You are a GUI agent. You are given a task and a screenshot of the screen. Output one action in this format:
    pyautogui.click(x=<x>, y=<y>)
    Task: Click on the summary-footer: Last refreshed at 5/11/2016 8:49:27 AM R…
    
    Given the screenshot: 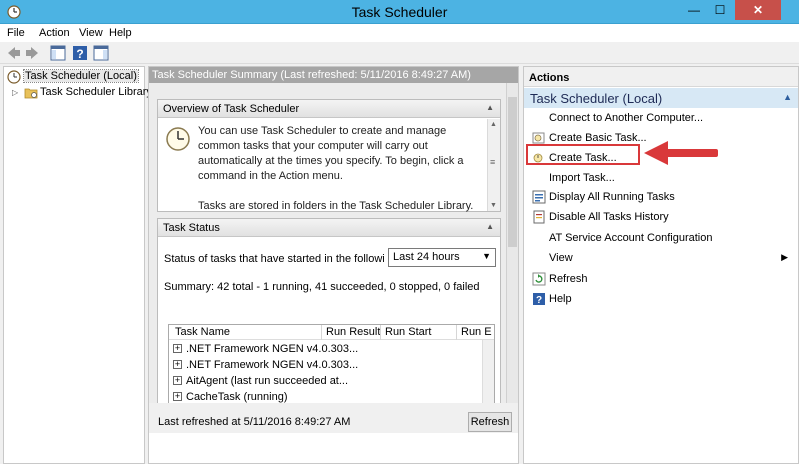 What is the action you would take?
    pyautogui.click(x=333, y=418)
    